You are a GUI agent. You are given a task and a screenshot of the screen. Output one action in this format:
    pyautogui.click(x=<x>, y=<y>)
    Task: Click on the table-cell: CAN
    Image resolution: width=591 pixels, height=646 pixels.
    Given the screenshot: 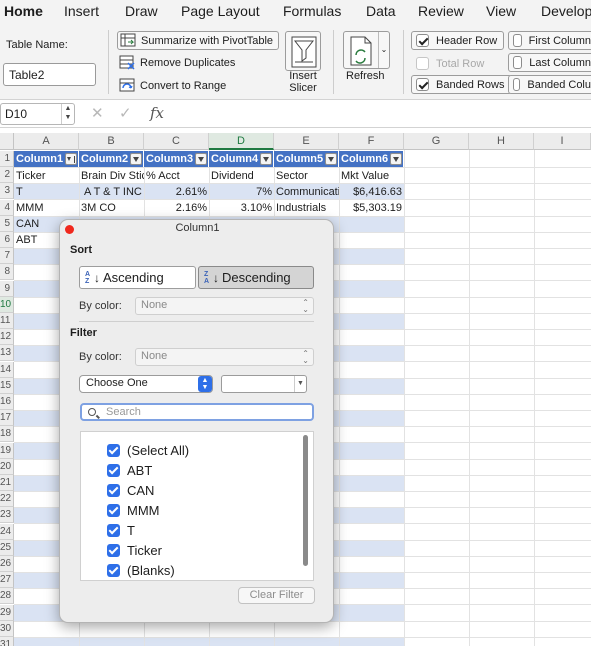 What is the action you would take?
    pyautogui.click(x=36, y=224)
    